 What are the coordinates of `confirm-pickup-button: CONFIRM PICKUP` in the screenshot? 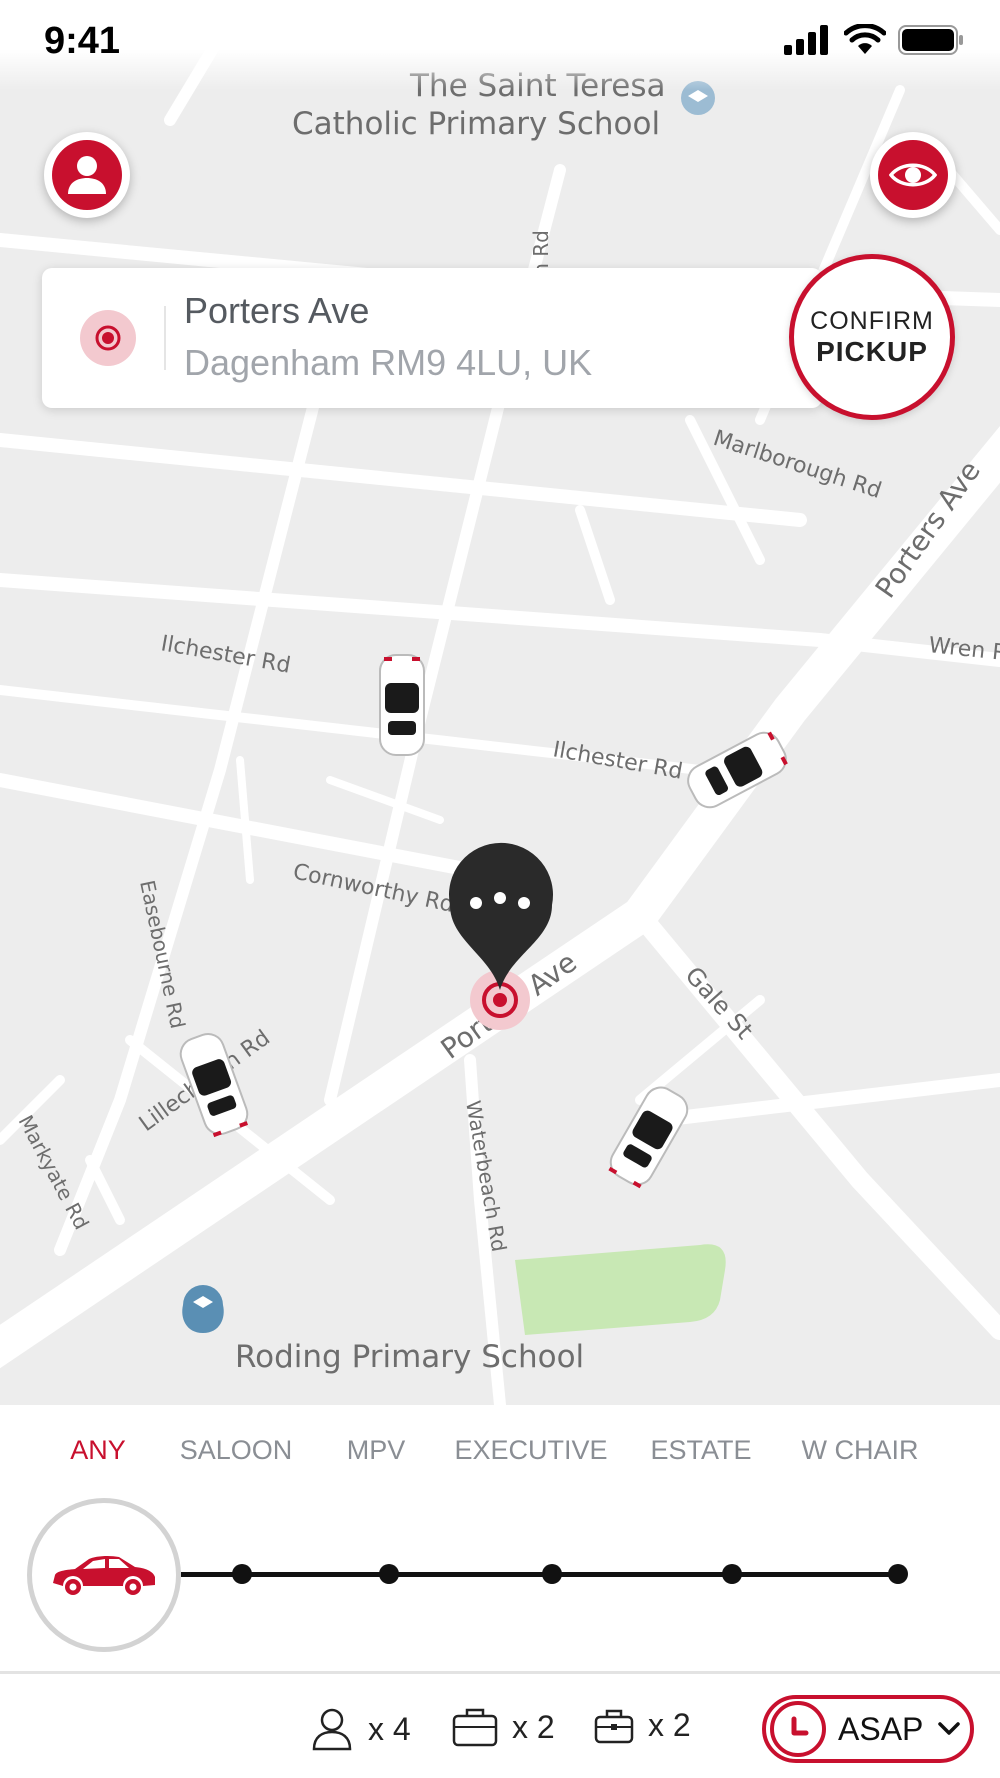 It's located at (872, 337).